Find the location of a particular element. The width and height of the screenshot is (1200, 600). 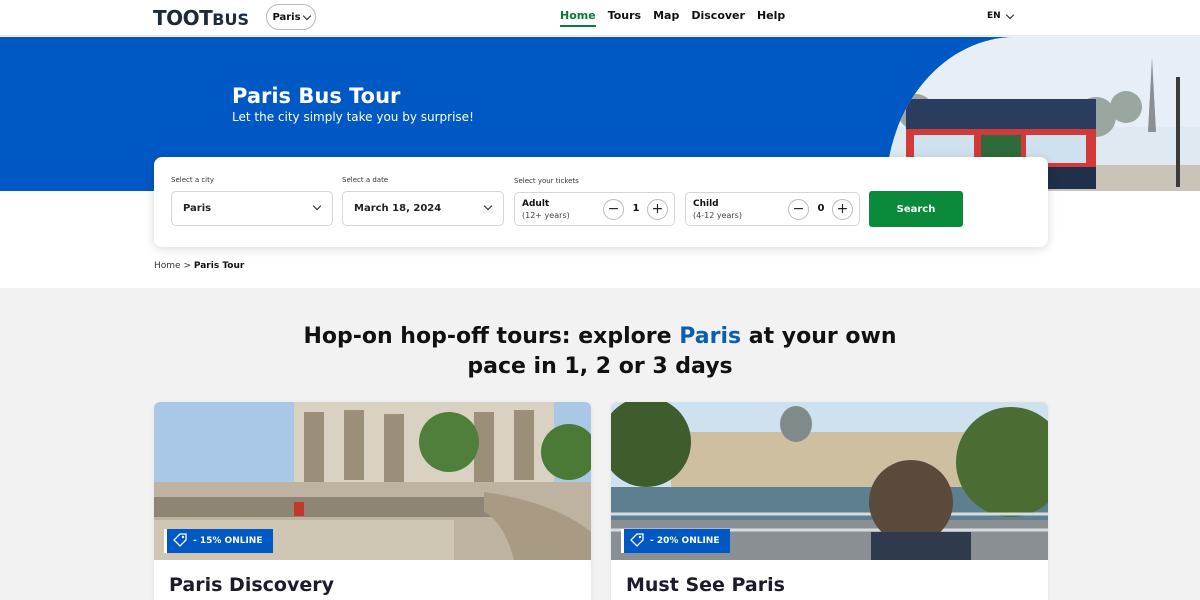

adult-ticket-label: Adult is located at coordinates (536, 204).